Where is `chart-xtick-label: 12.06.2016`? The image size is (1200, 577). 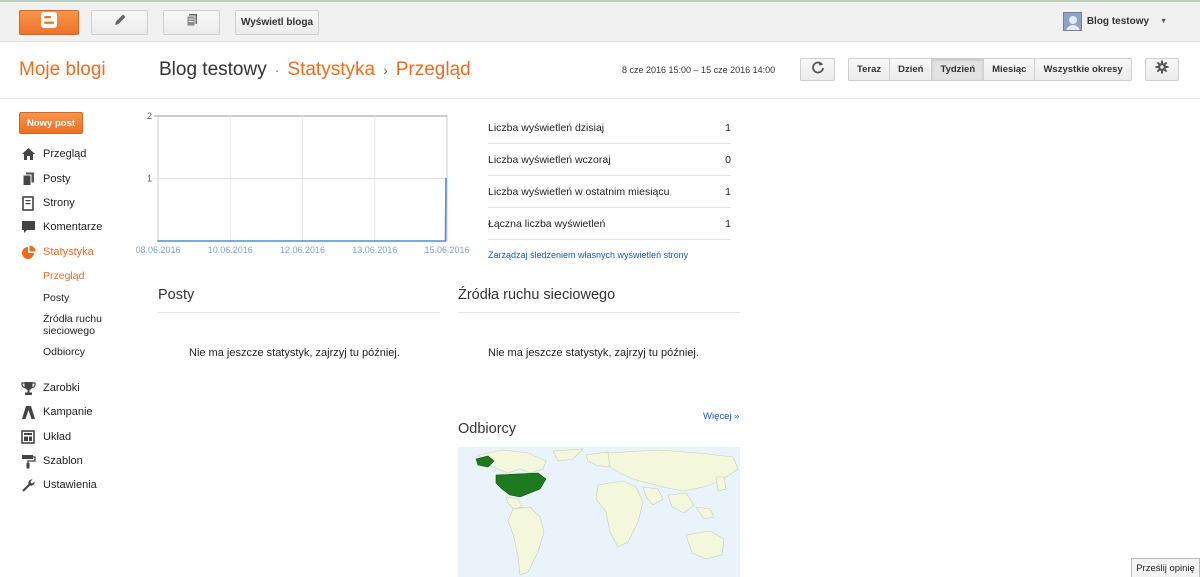
chart-xtick-label: 12.06.2016 is located at coordinates (302, 250).